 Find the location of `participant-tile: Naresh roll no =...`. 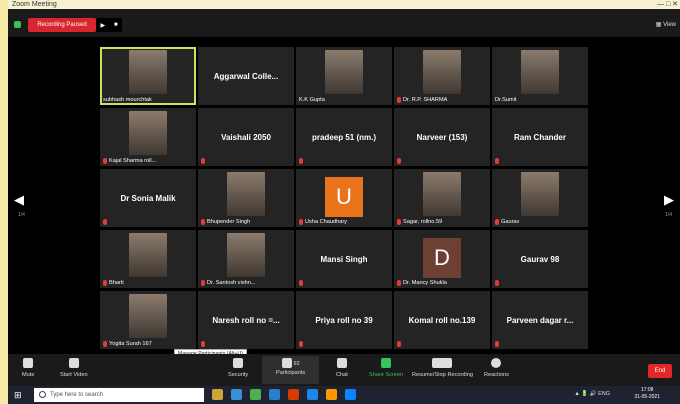

participant-tile: Naresh roll no =... is located at coordinates (246, 320).